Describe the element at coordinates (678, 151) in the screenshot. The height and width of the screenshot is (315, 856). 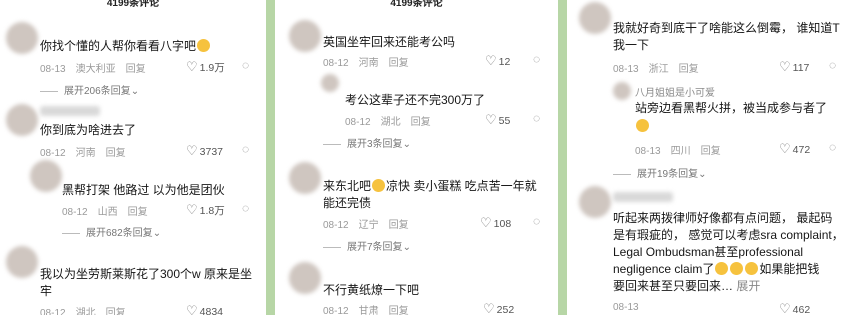
I see `comment-meta: 08-13 四川 回复` at that location.